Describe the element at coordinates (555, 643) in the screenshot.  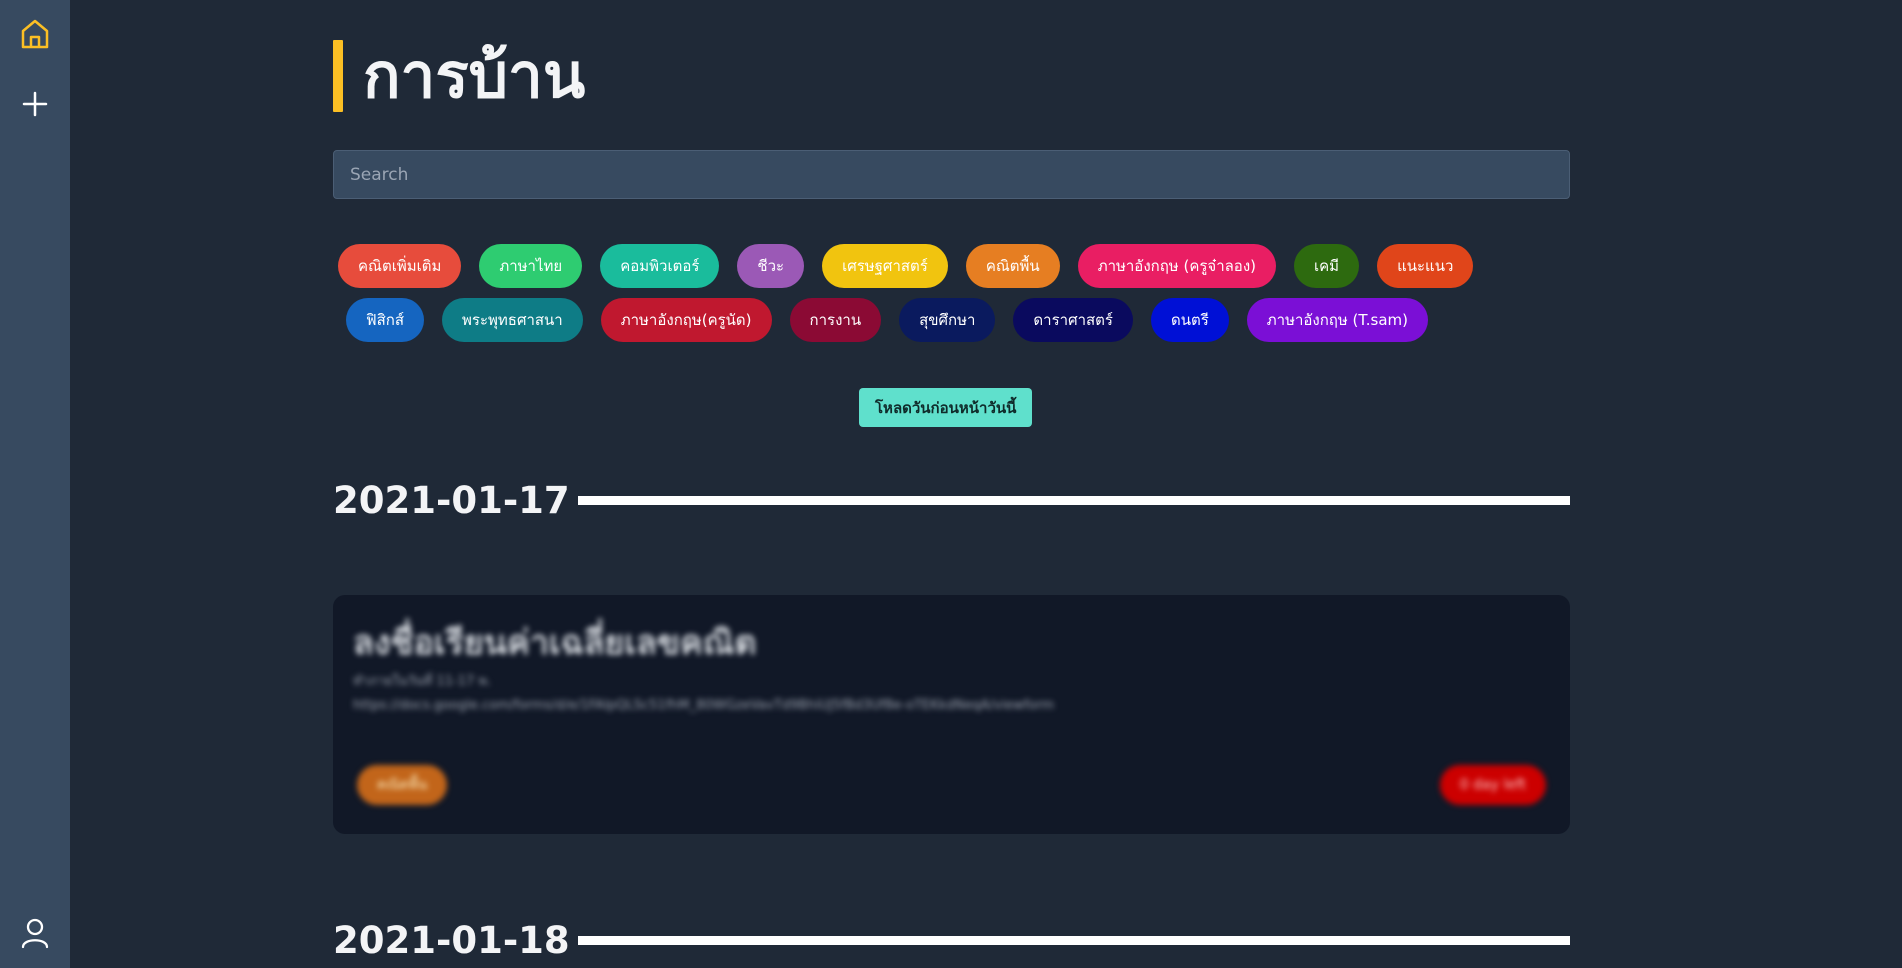
I see `card-title: ลงชื่อเรียนค่าเฉลี่ยเลขคณิต` at that location.